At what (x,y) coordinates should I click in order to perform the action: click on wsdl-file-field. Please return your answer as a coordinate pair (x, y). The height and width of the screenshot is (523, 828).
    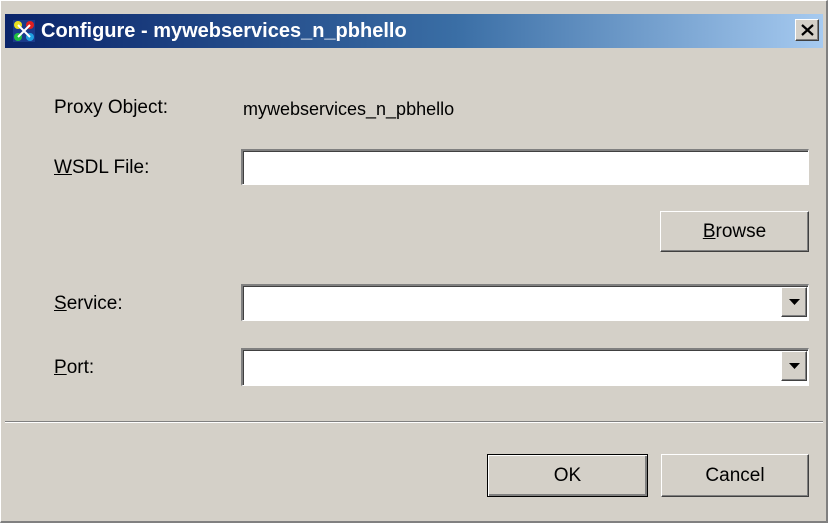
    Looking at the image, I should click on (525, 167).